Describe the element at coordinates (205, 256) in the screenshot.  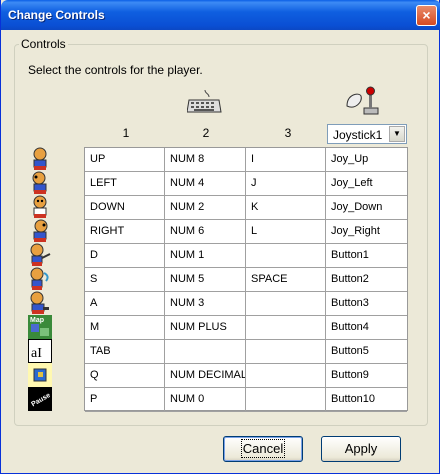
I see `binding-cell-2: NUM 1` at that location.